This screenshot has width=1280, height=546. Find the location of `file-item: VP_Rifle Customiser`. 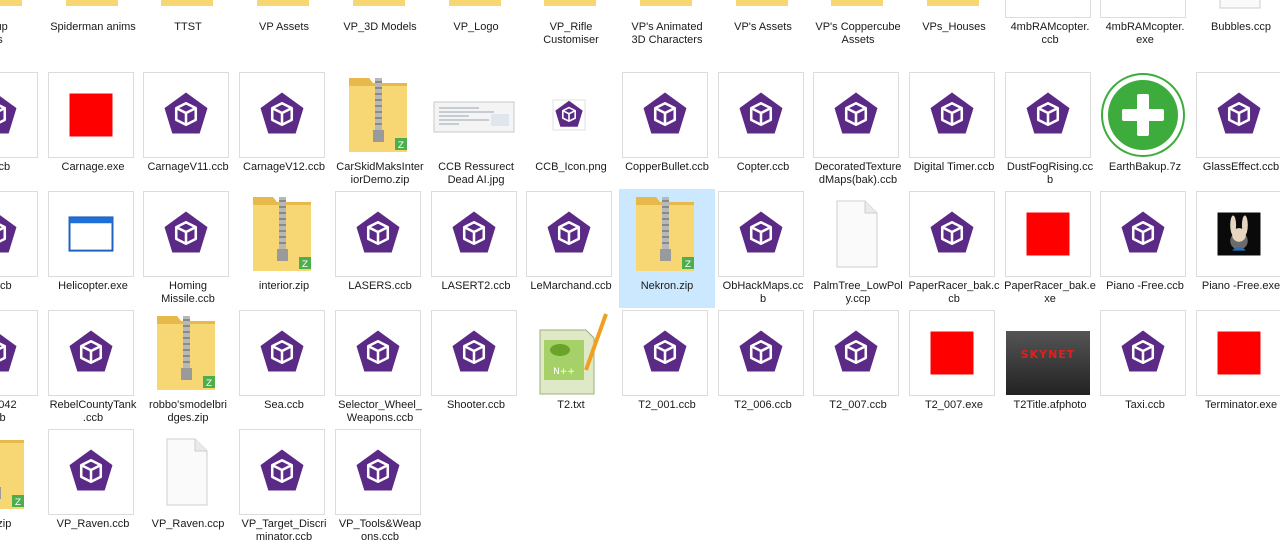

file-item: VP_Rifle Customiser is located at coordinates (571, 24).